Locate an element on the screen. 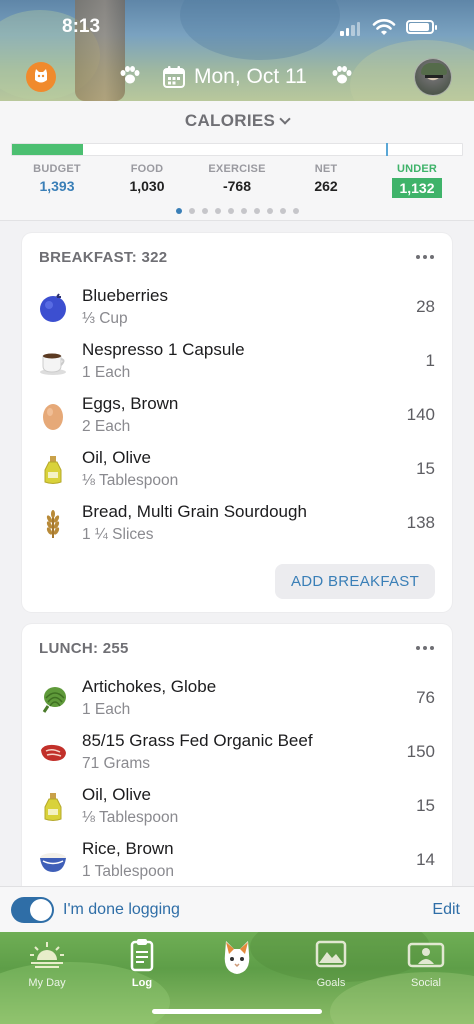  battery-icon is located at coordinates (421, 27).